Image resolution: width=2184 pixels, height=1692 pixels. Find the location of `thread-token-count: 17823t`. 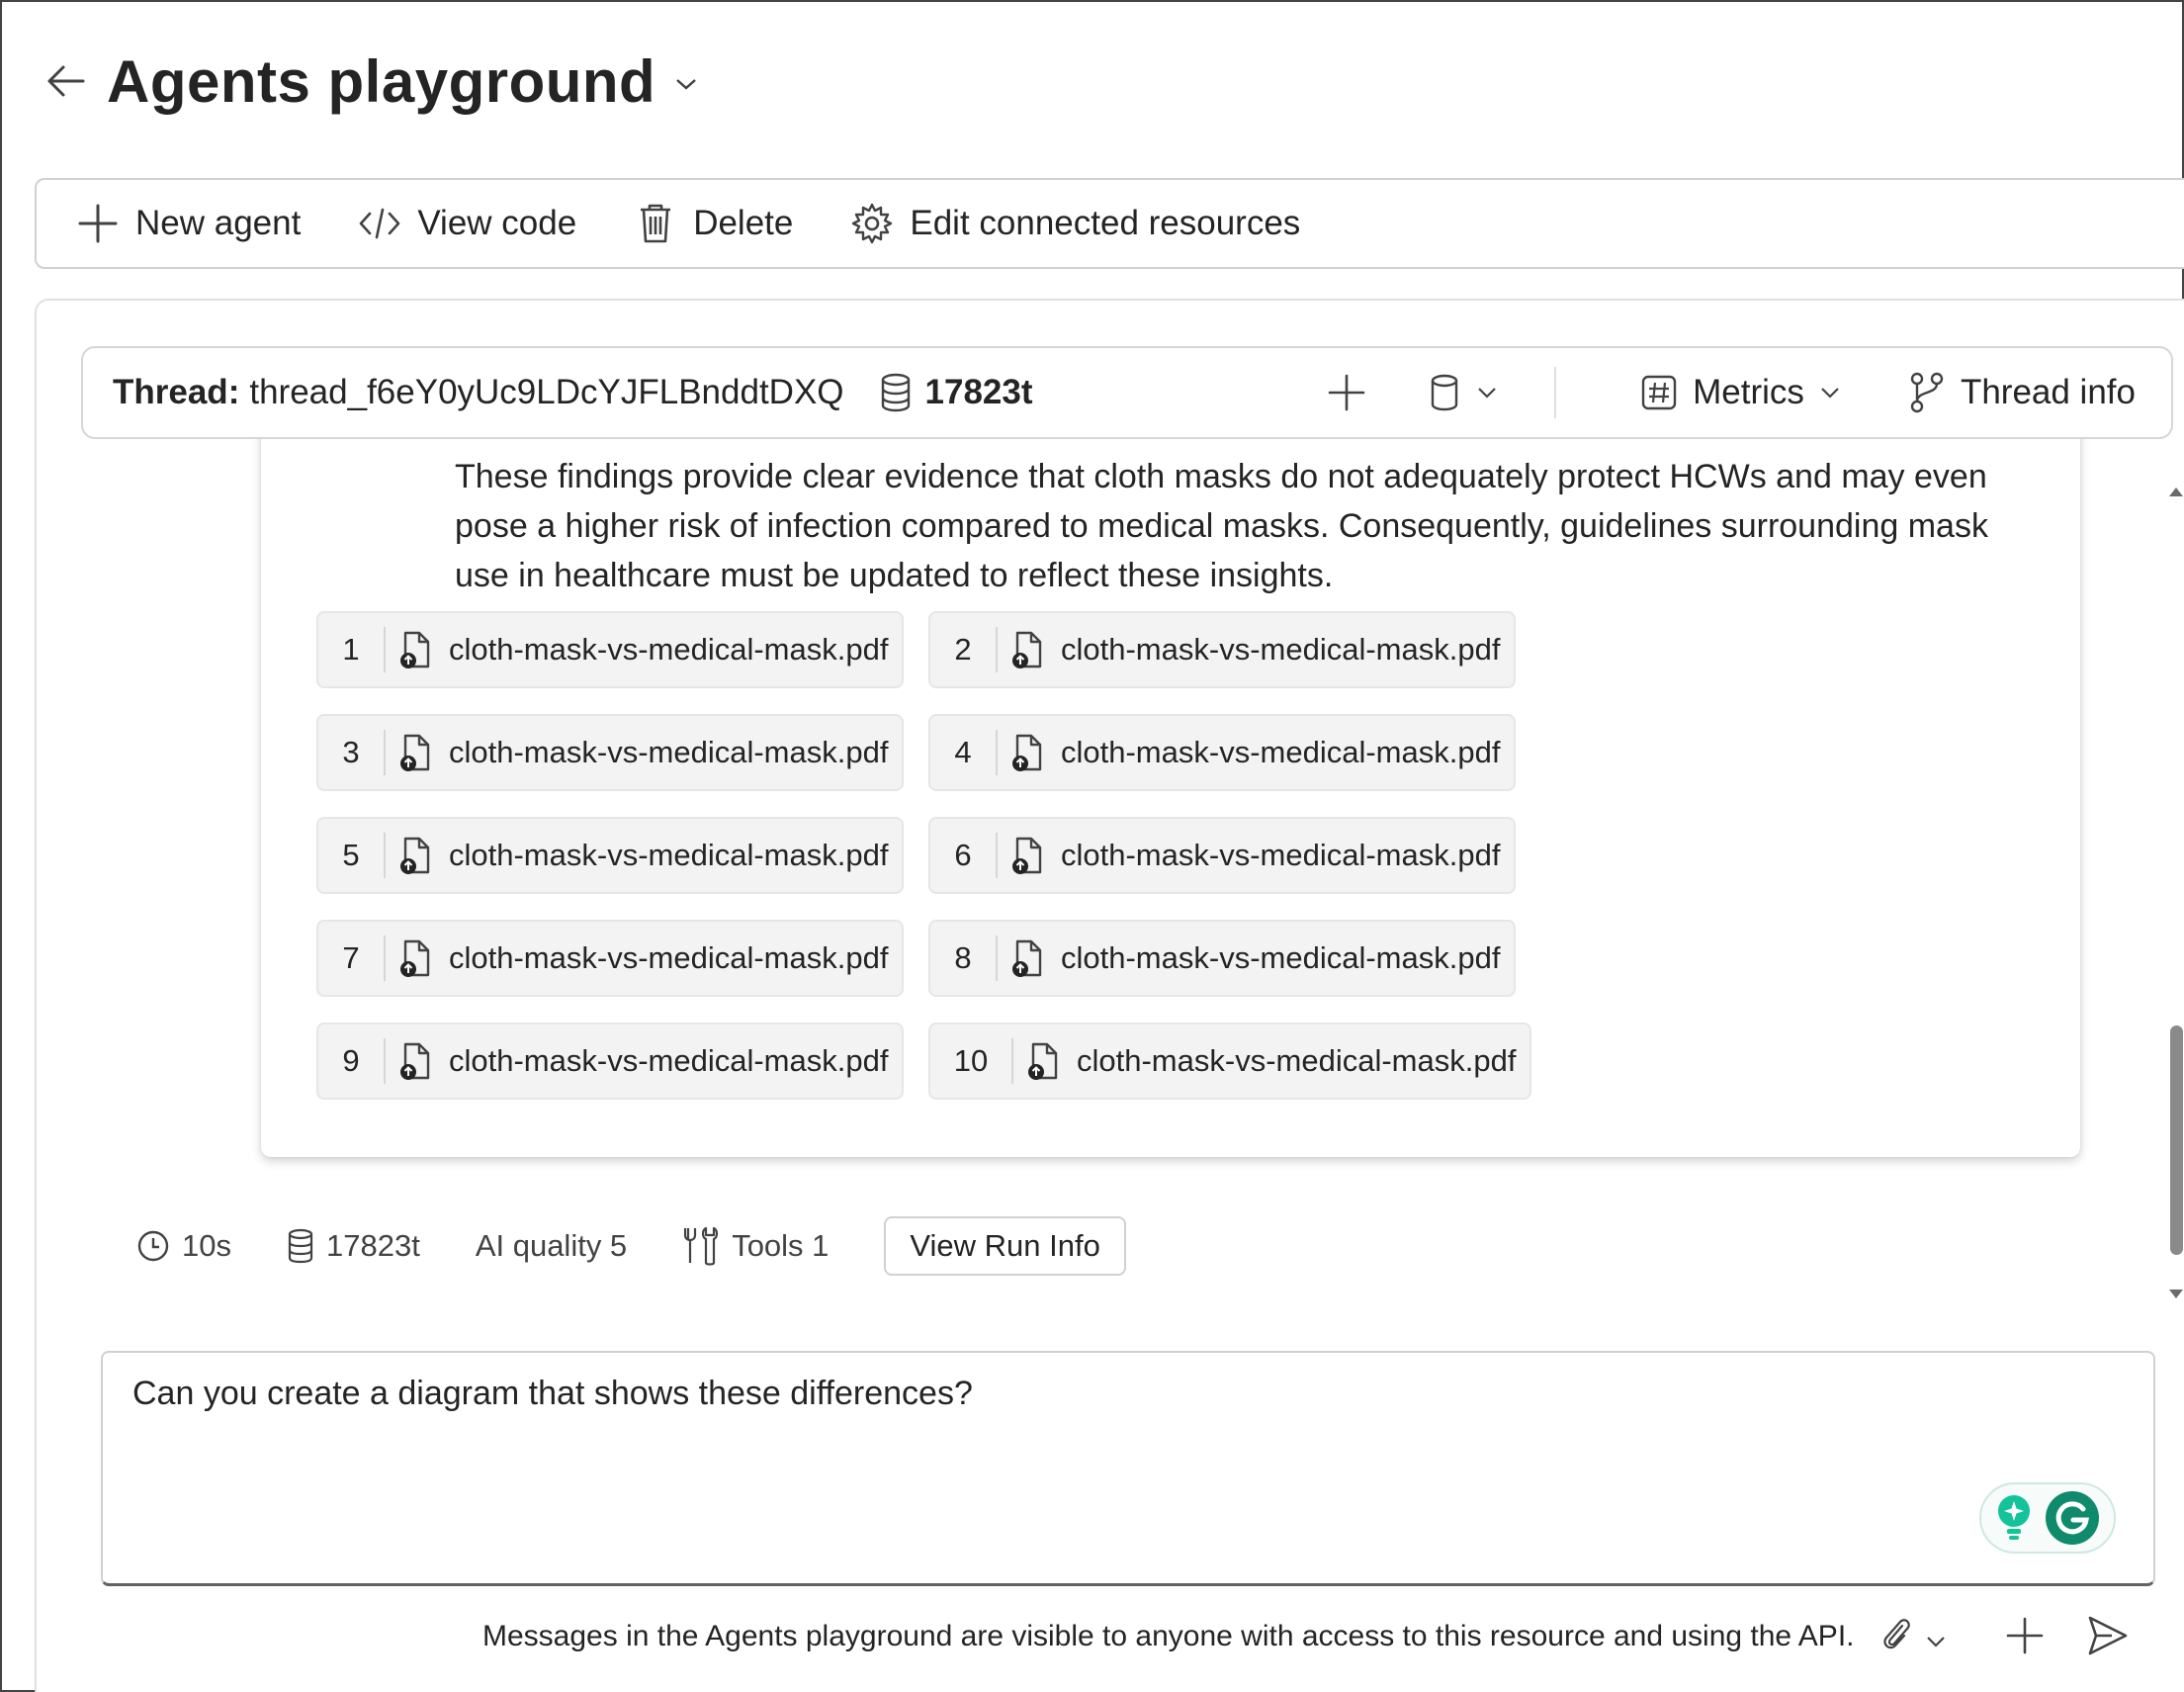

thread-token-count: 17823t is located at coordinates (956, 392).